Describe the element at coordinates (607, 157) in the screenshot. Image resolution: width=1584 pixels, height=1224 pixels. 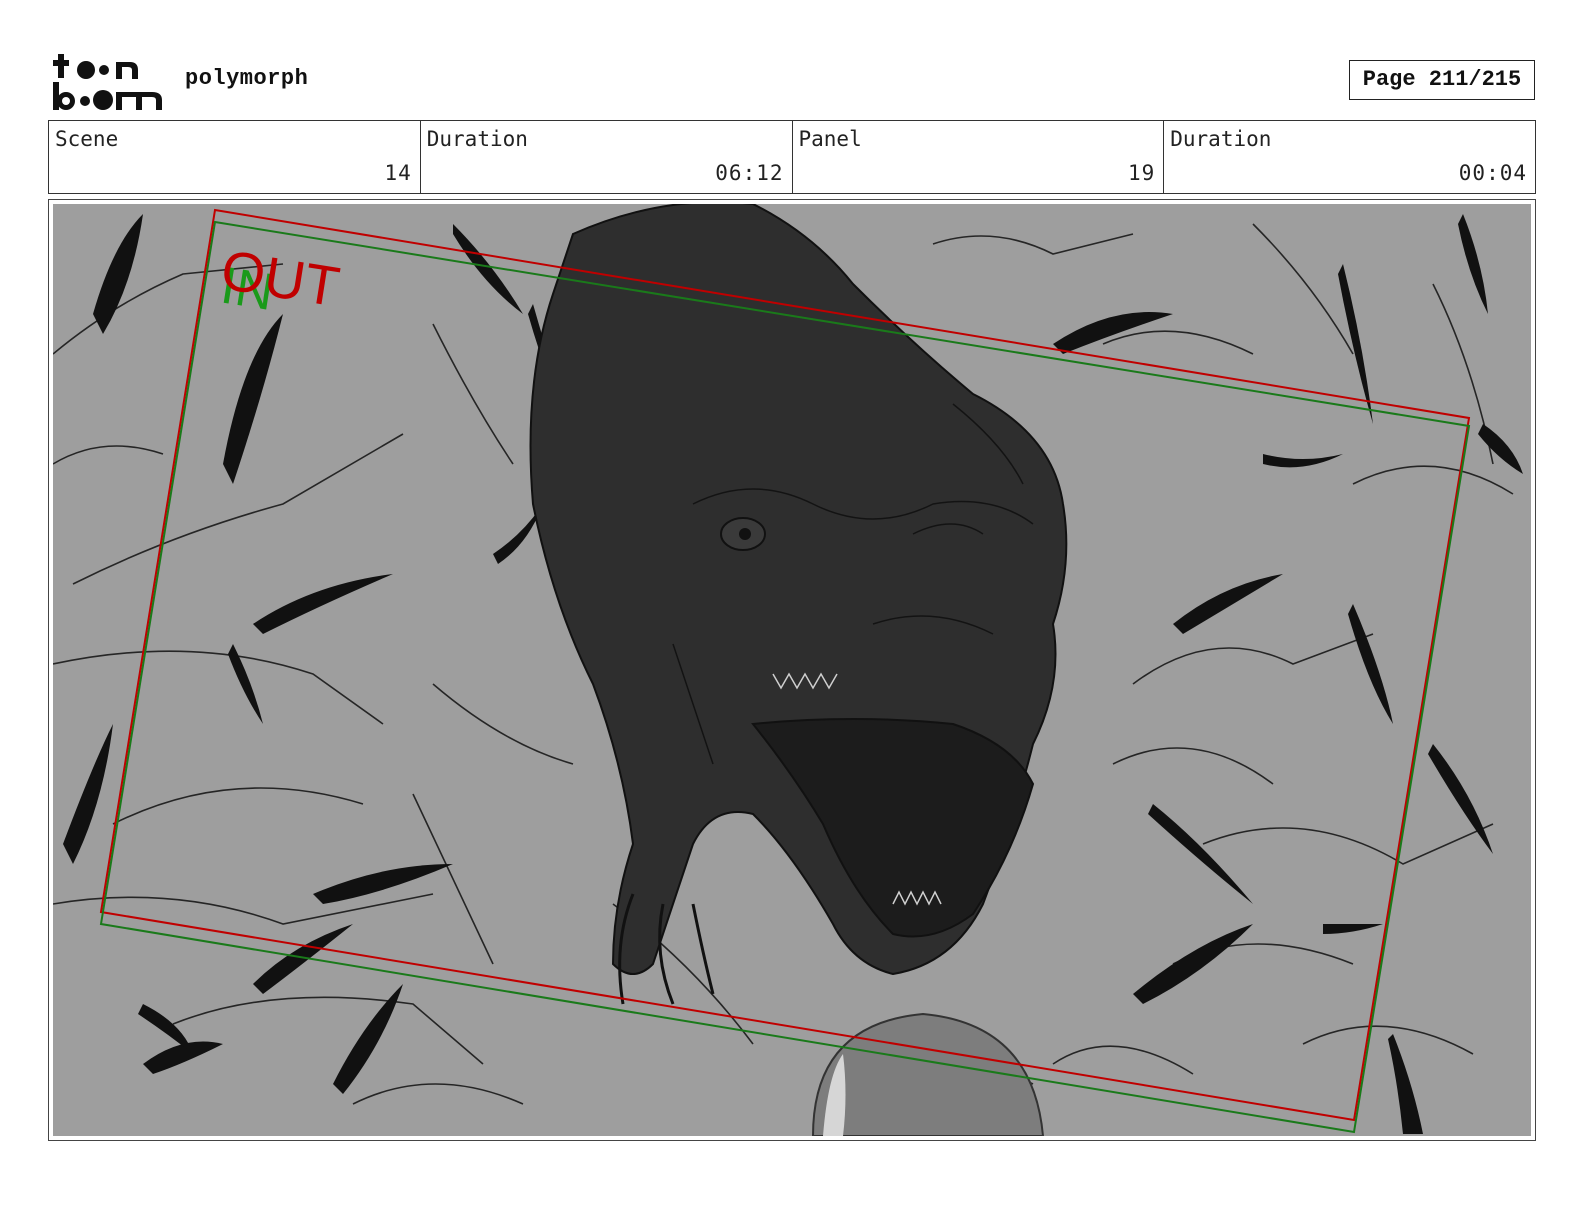
I see `scene-duration-cell: Duration 06:12` at that location.